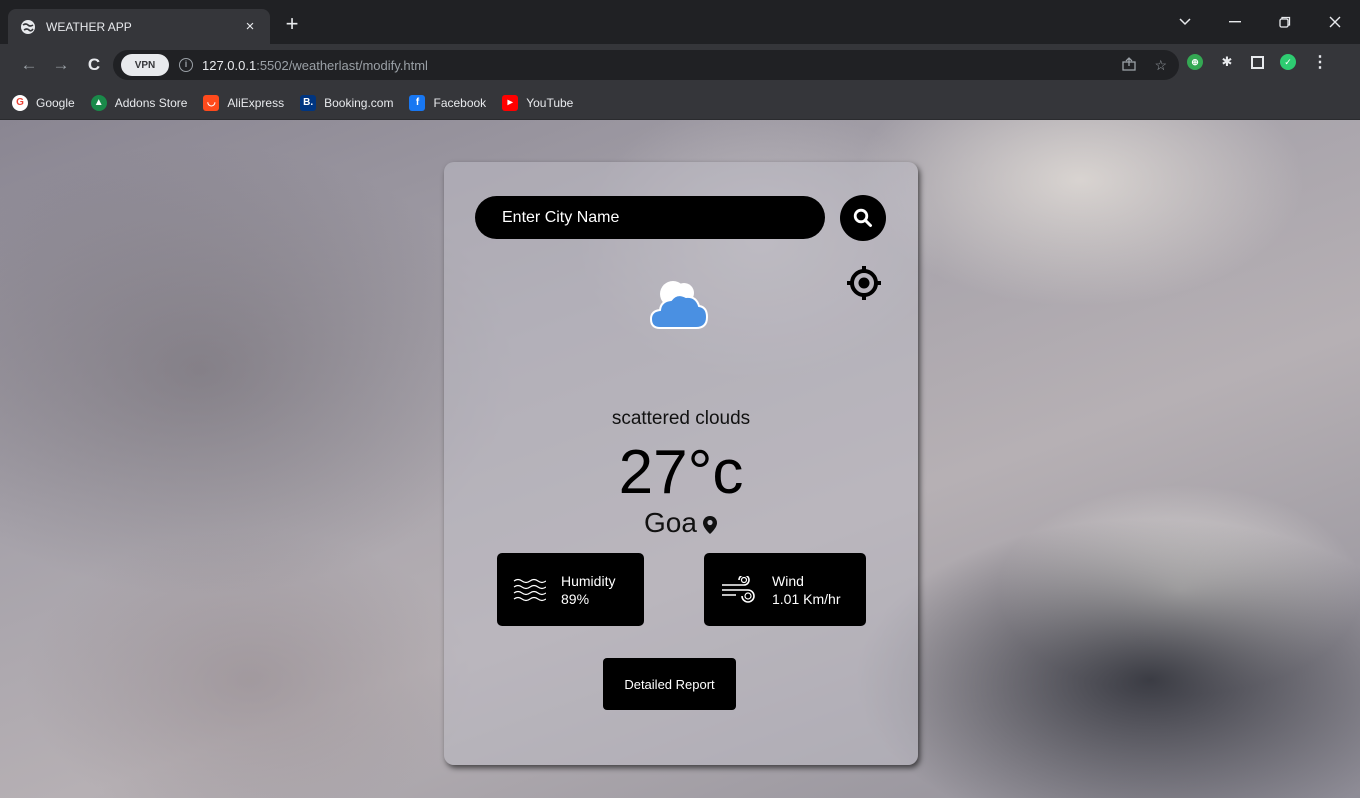 Image resolution: width=1360 pixels, height=798 pixels. I want to click on bookmark-youtube: ▸ YouTube, so click(537, 102).